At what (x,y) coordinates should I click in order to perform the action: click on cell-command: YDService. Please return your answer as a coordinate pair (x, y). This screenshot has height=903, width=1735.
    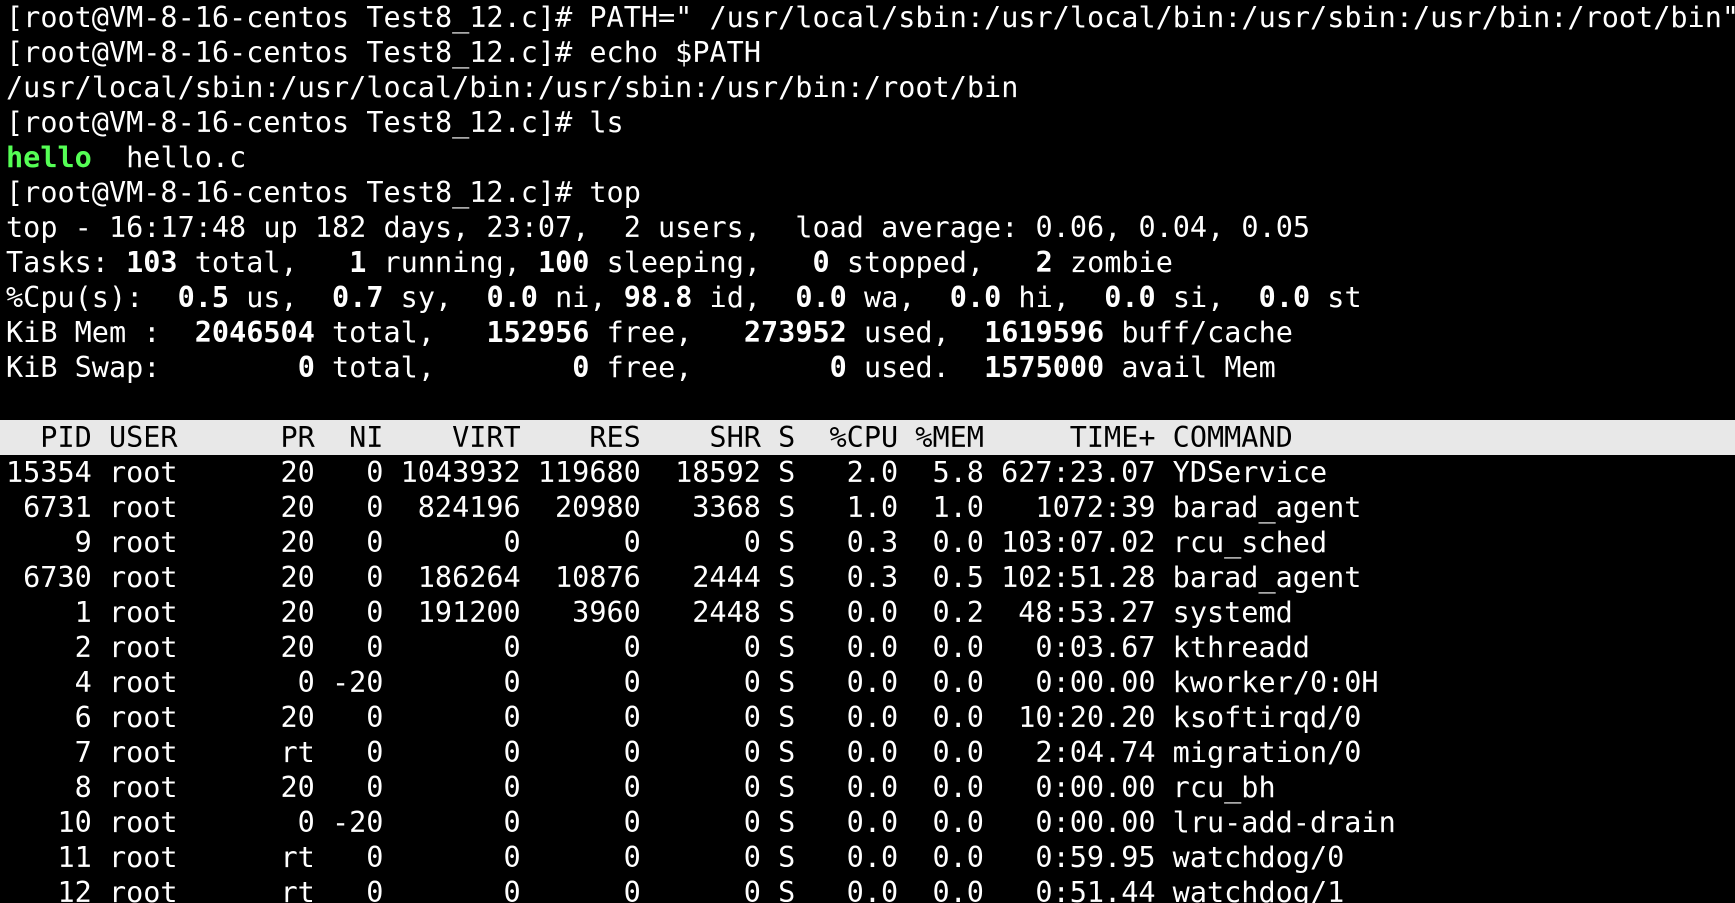
    Looking at the image, I should click on (1250, 472).